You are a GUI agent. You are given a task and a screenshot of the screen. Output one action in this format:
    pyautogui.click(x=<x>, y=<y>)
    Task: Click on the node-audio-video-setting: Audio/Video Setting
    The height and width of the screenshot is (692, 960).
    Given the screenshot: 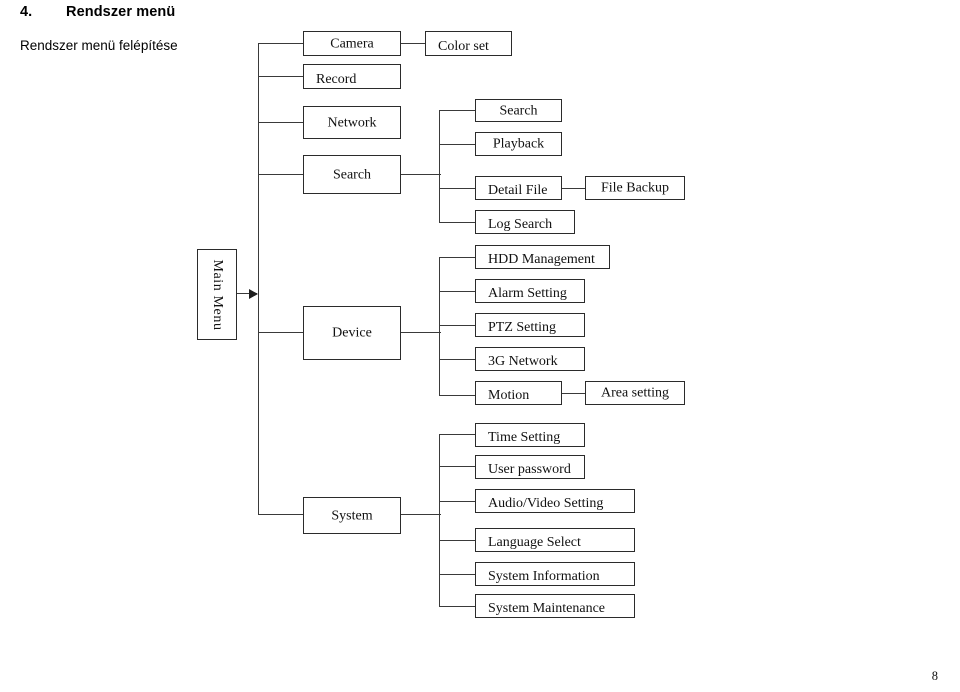 What is the action you would take?
    pyautogui.click(x=555, y=501)
    